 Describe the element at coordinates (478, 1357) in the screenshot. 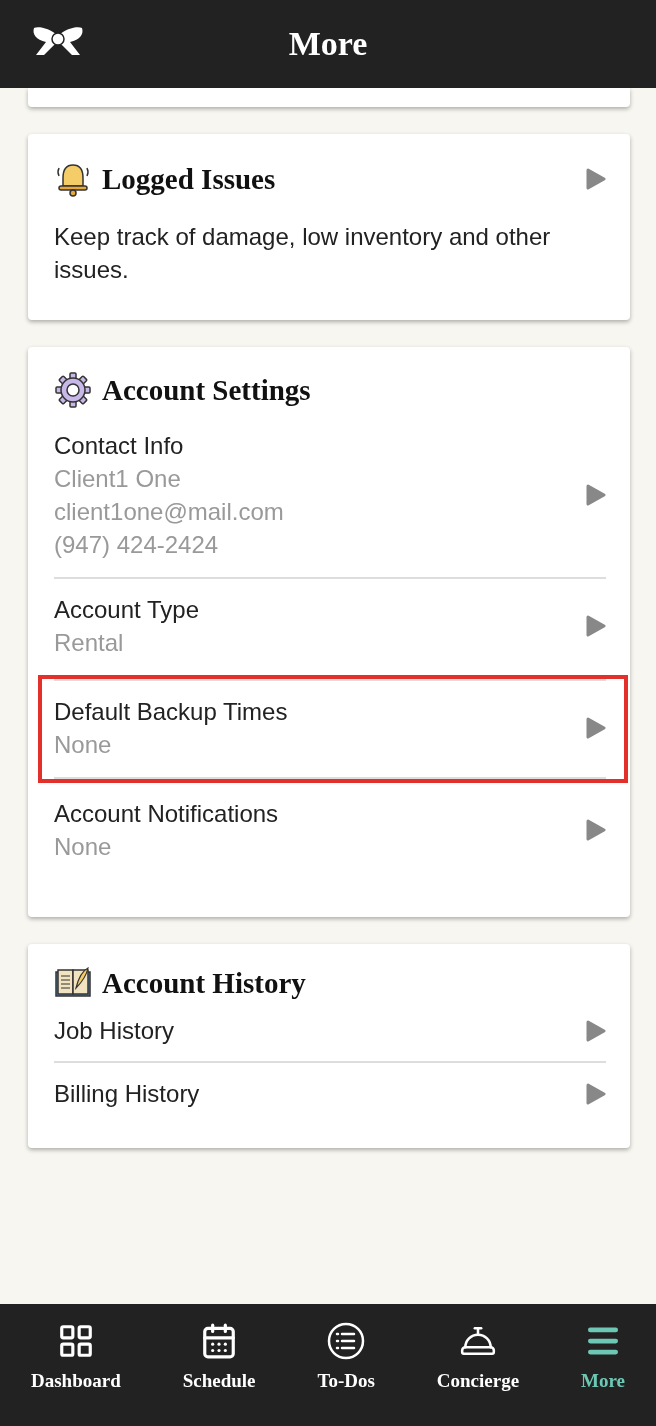

I see `nav-tab: Concierge` at that location.